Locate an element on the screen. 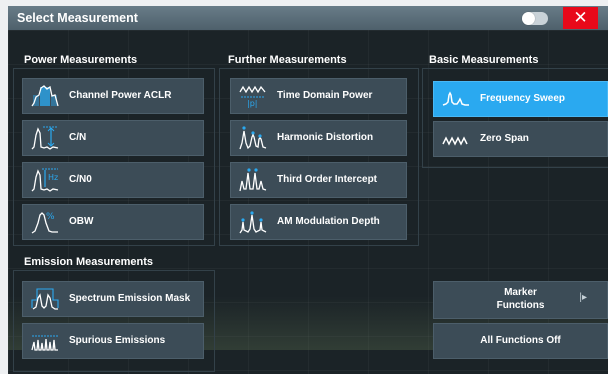 The width and height of the screenshot is (608, 374). close-button: ✕ is located at coordinates (580, 18).